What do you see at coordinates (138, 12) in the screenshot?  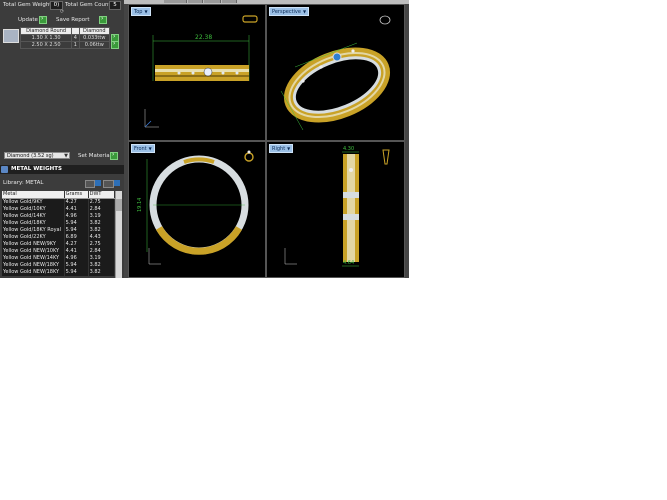 I see `top-view-label: Top` at bounding box center [138, 12].